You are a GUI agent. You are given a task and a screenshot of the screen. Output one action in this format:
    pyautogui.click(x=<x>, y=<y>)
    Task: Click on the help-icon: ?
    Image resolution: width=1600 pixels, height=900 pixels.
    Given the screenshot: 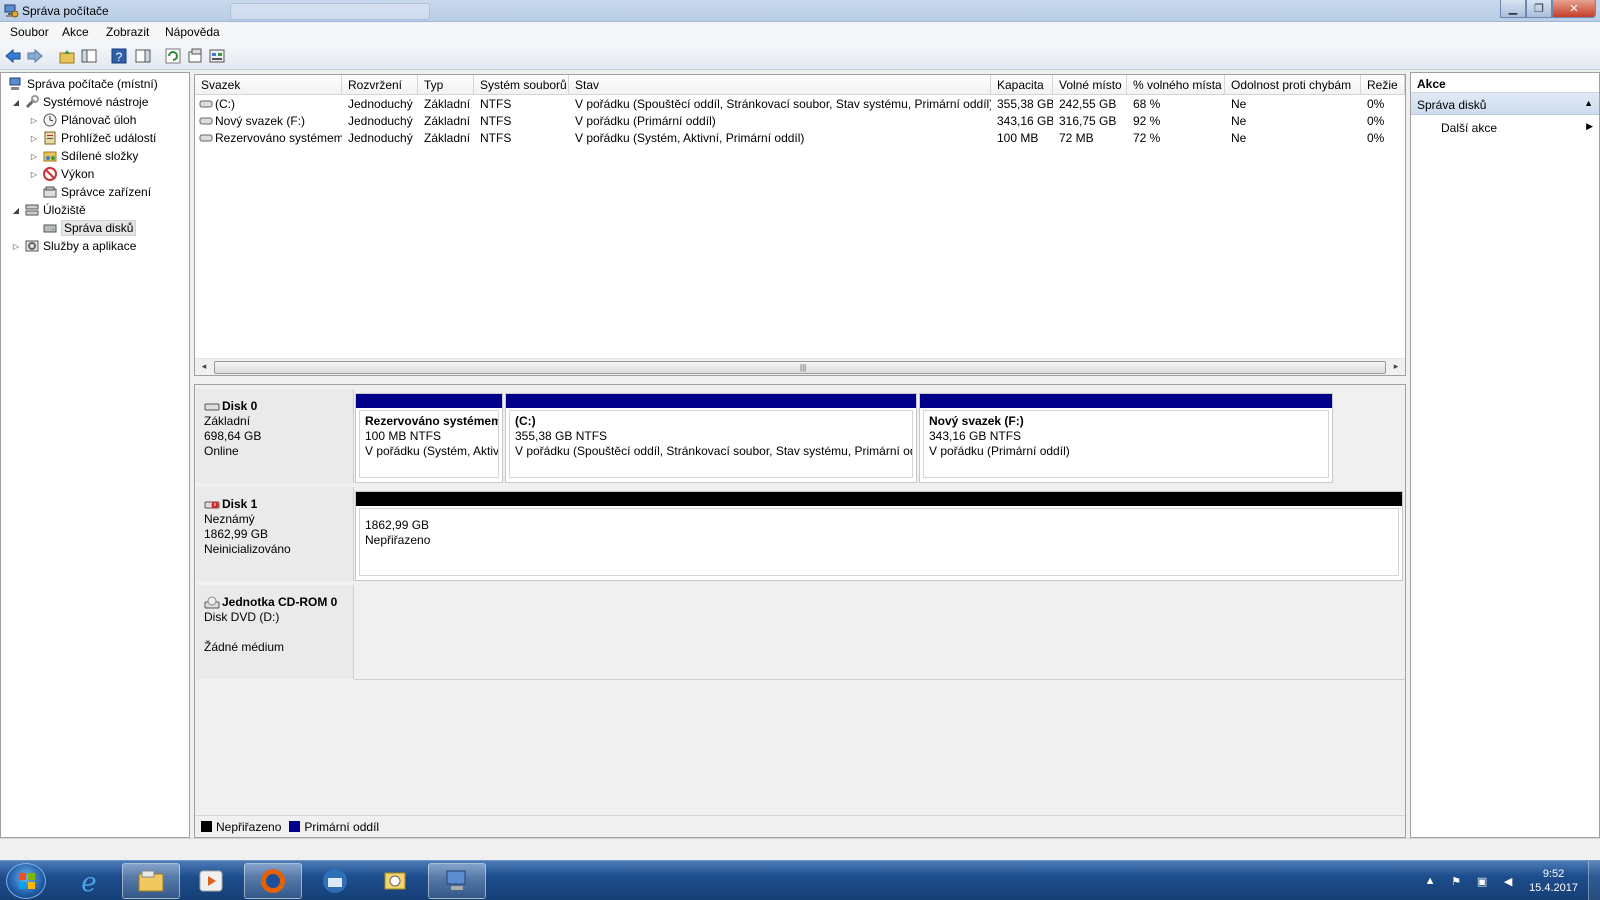 What is the action you would take?
    pyautogui.click(x=119, y=56)
    